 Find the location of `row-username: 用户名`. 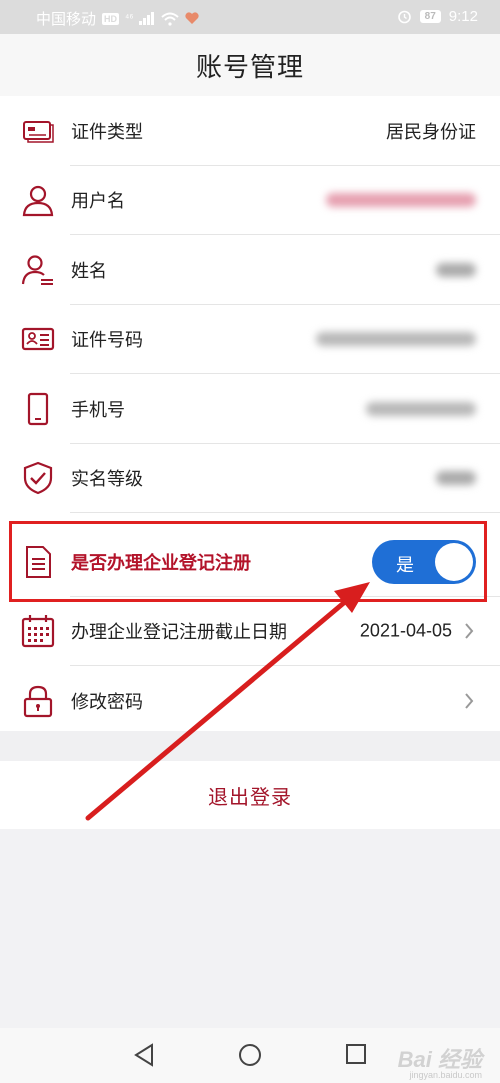

row-username: 用户名 is located at coordinates (250, 200).